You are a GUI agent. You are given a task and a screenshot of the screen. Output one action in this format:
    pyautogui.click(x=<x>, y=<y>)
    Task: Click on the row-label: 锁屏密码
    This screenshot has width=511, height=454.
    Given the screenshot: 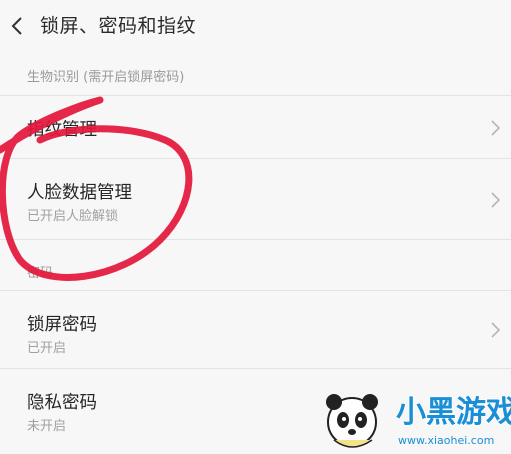 What is the action you would take?
    pyautogui.click(x=62, y=325)
    